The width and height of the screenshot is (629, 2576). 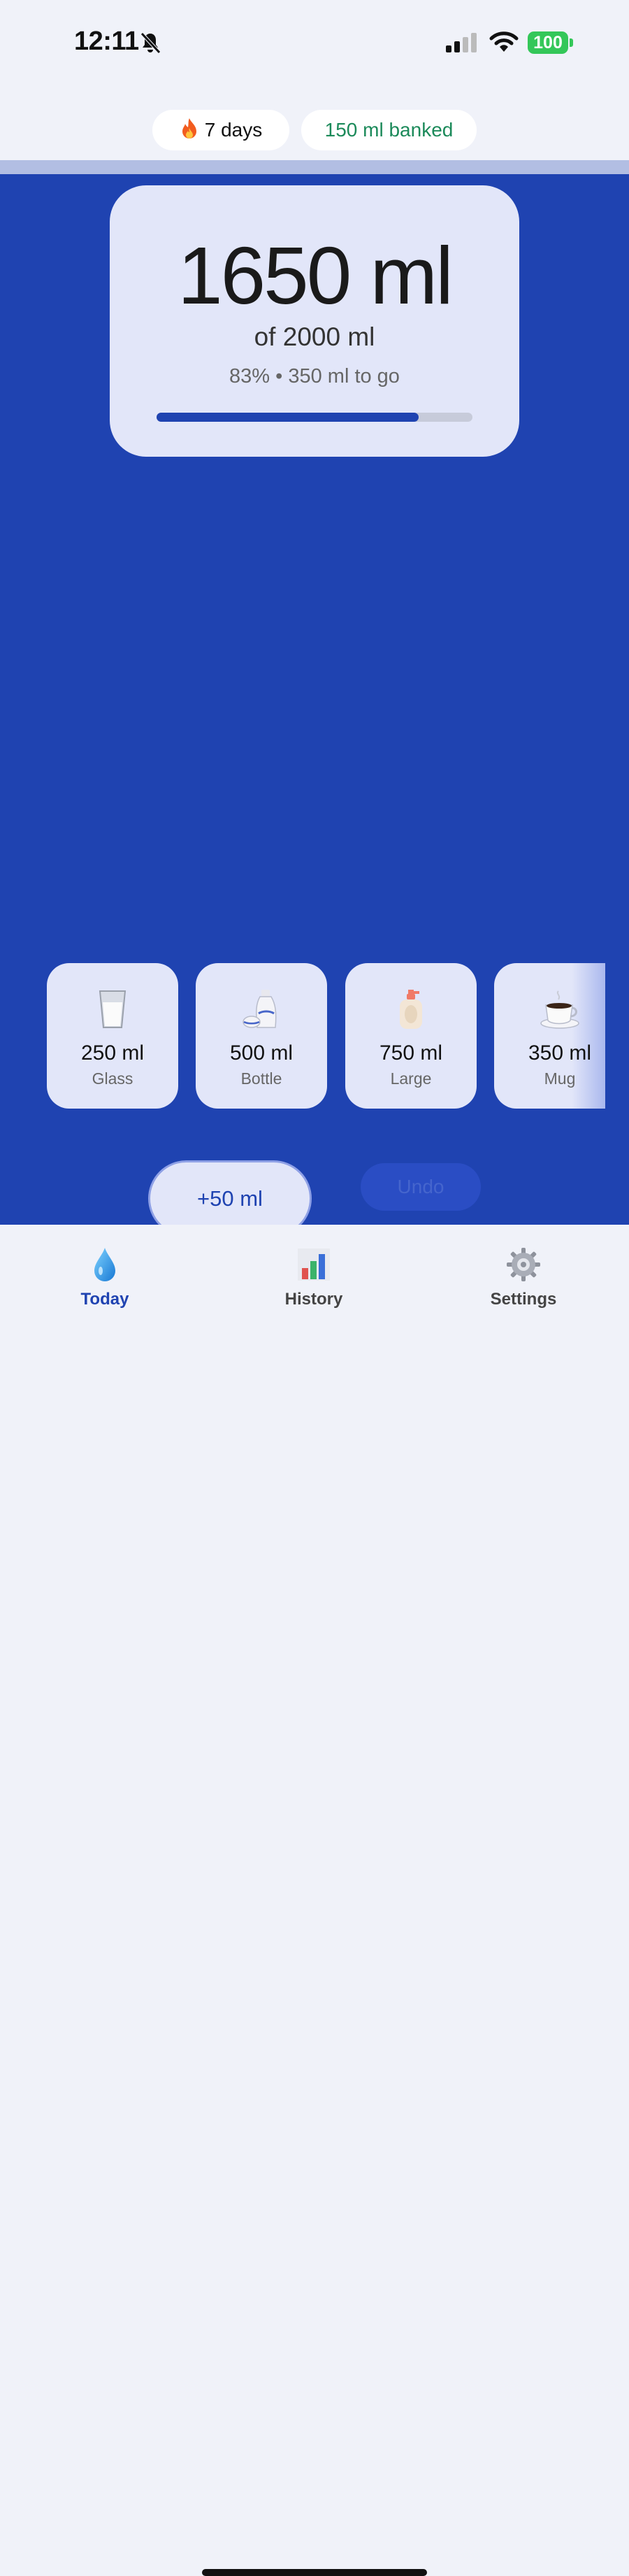 What do you see at coordinates (233, 130) in the screenshot?
I see `streak-label: 7 days` at bounding box center [233, 130].